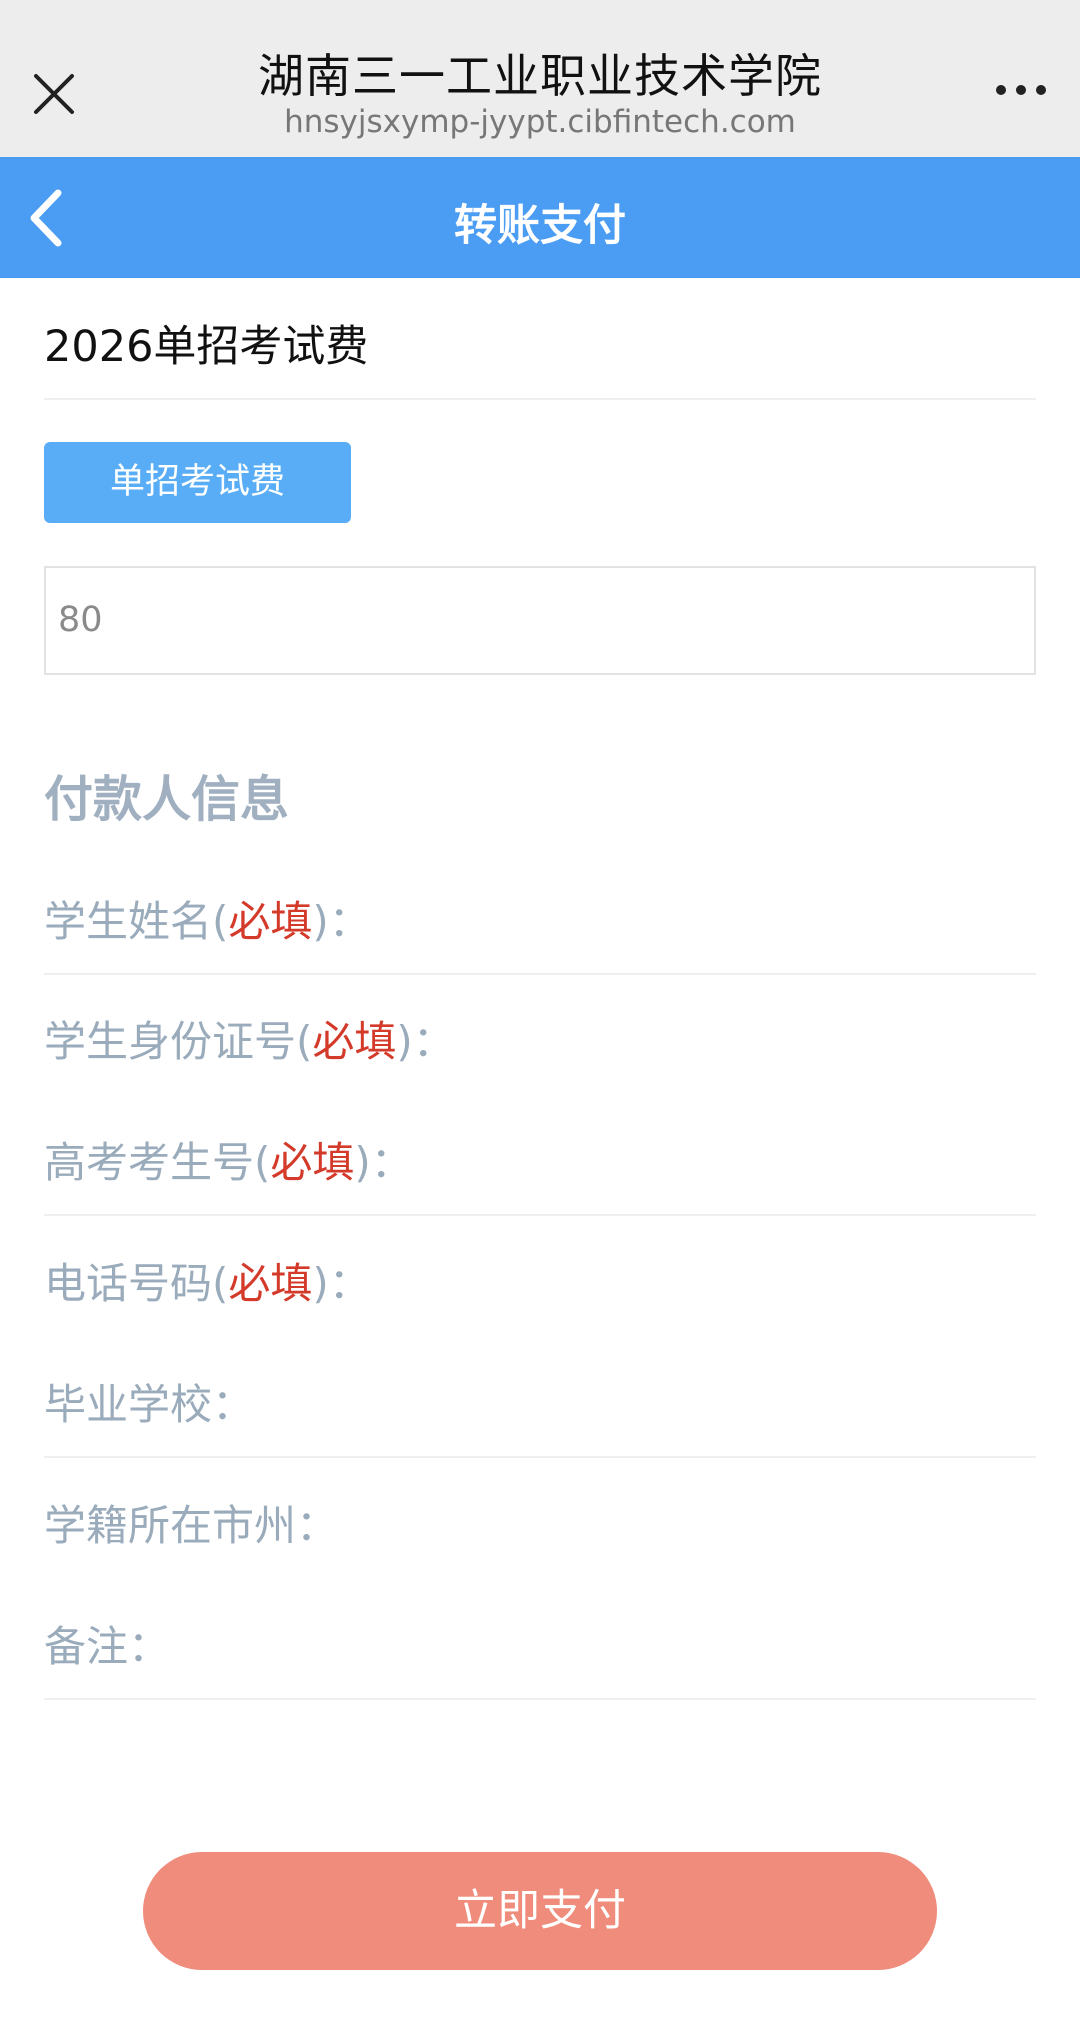  What do you see at coordinates (207, 918) in the screenshot?
I see `field-student-name: 学生姓名(必填)：` at bounding box center [207, 918].